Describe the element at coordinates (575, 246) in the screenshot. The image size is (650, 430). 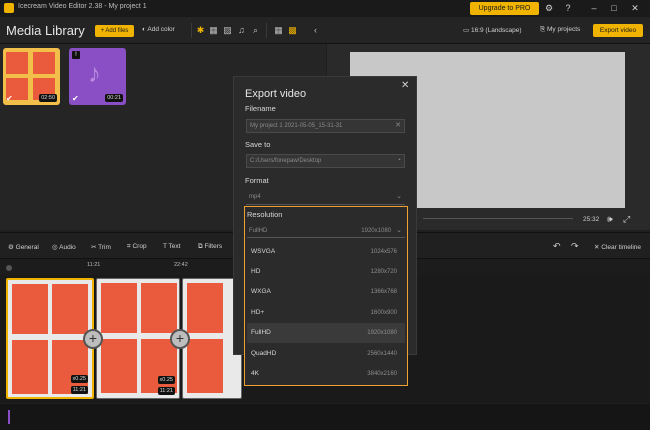
I see `redo-icon: ↷` at that location.